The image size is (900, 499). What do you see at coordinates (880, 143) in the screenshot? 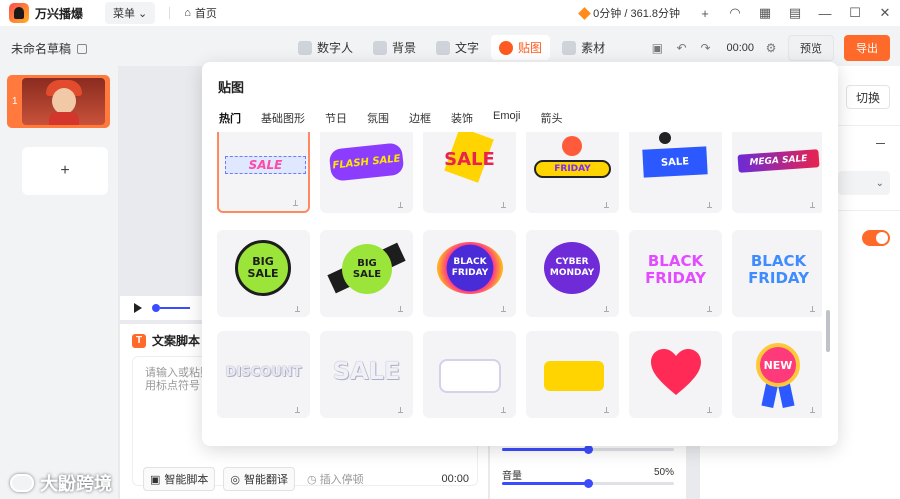
I see `collapse-icon` at bounding box center [880, 143].